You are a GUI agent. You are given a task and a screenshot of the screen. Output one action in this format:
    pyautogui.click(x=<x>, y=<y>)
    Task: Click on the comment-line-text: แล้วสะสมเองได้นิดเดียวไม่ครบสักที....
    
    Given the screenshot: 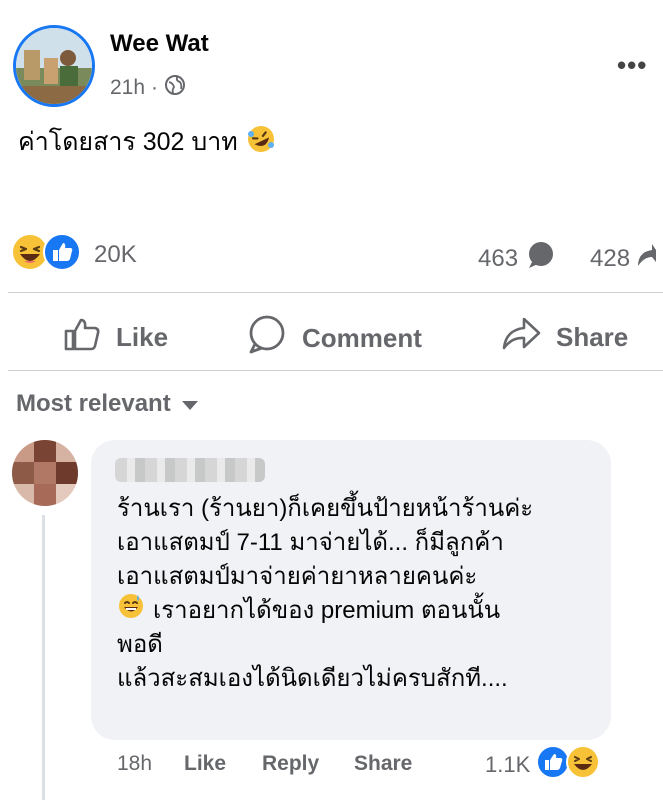 What is the action you would take?
    pyautogui.click(x=312, y=678)
    